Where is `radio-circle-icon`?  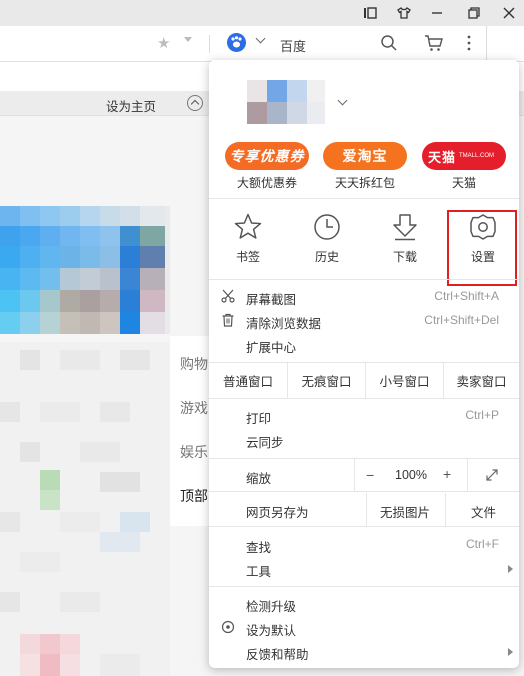
radio-circle-icon is located at coordinates (228, 628).